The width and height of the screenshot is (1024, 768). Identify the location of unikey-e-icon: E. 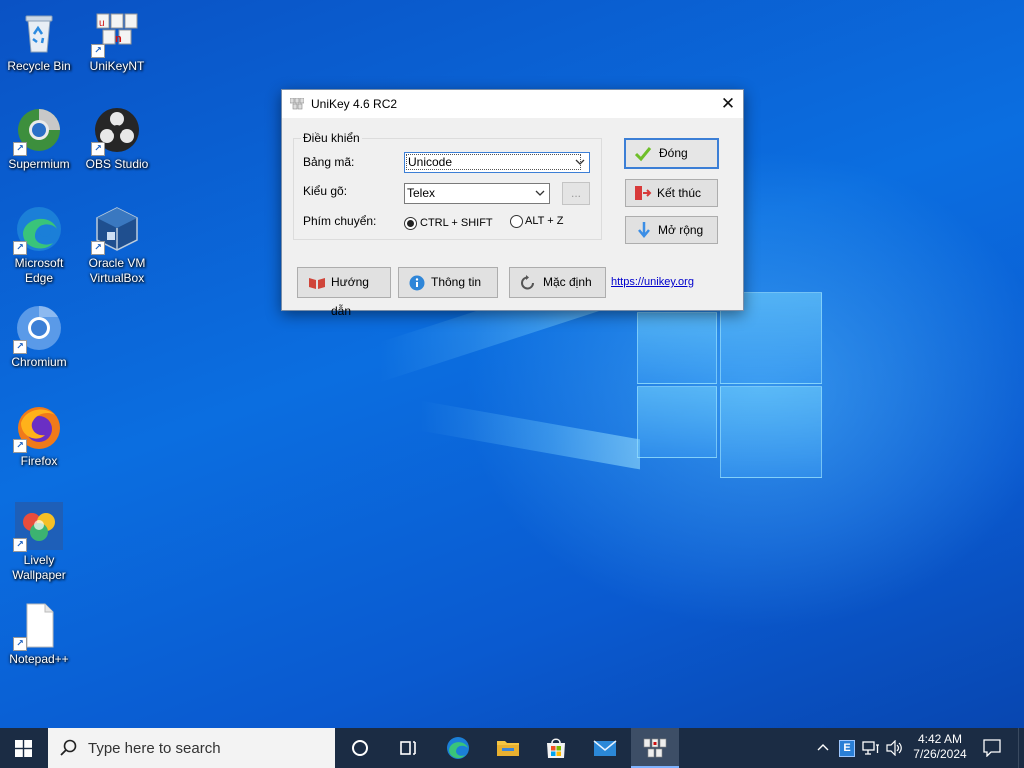
(847, 748).